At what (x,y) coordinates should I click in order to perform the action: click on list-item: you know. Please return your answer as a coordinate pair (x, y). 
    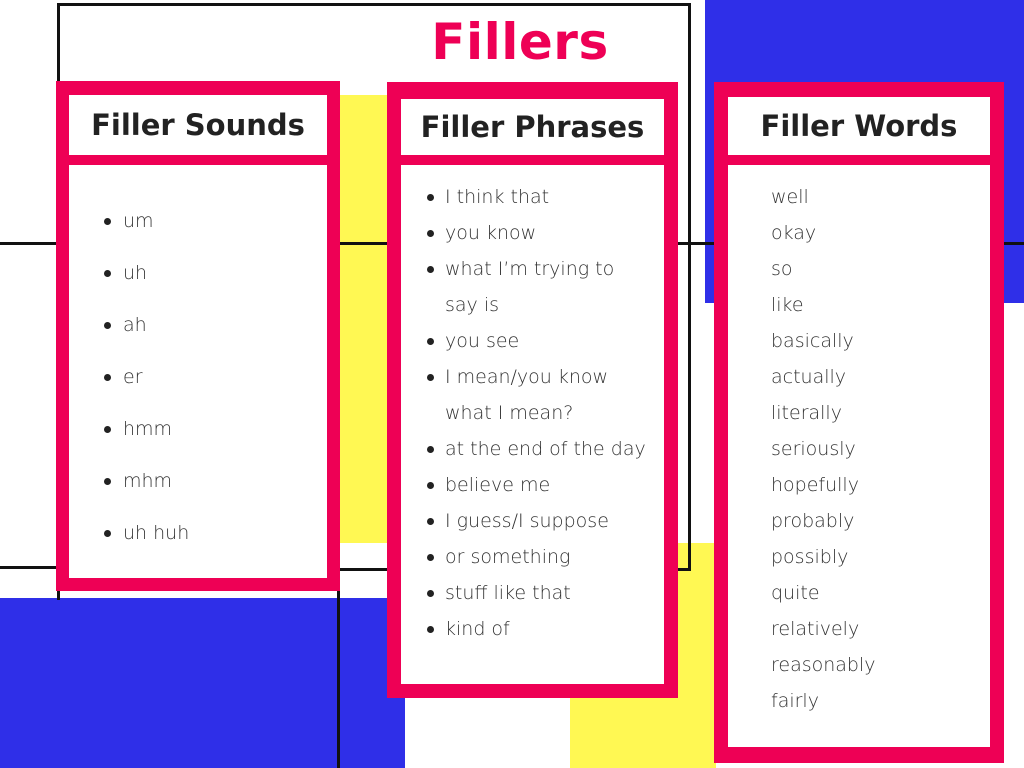
    Looking at the image, I should click on (525, 233).